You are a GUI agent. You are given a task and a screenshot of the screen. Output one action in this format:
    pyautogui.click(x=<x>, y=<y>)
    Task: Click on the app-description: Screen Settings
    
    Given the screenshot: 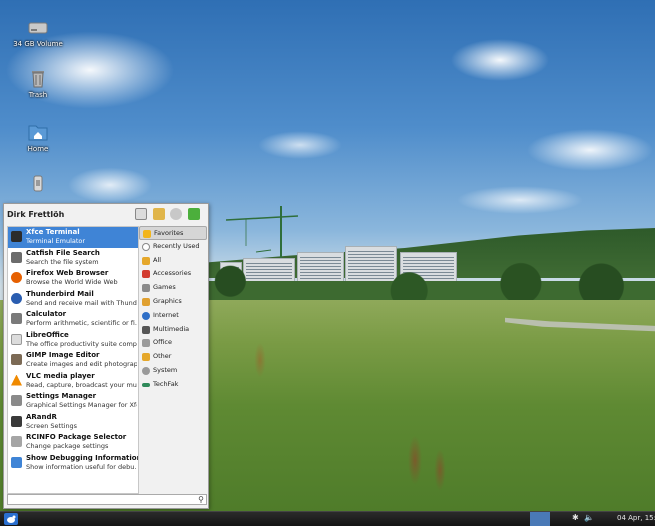 What is the action you would take?
    pyautogui.click(x=52, y=425)
    